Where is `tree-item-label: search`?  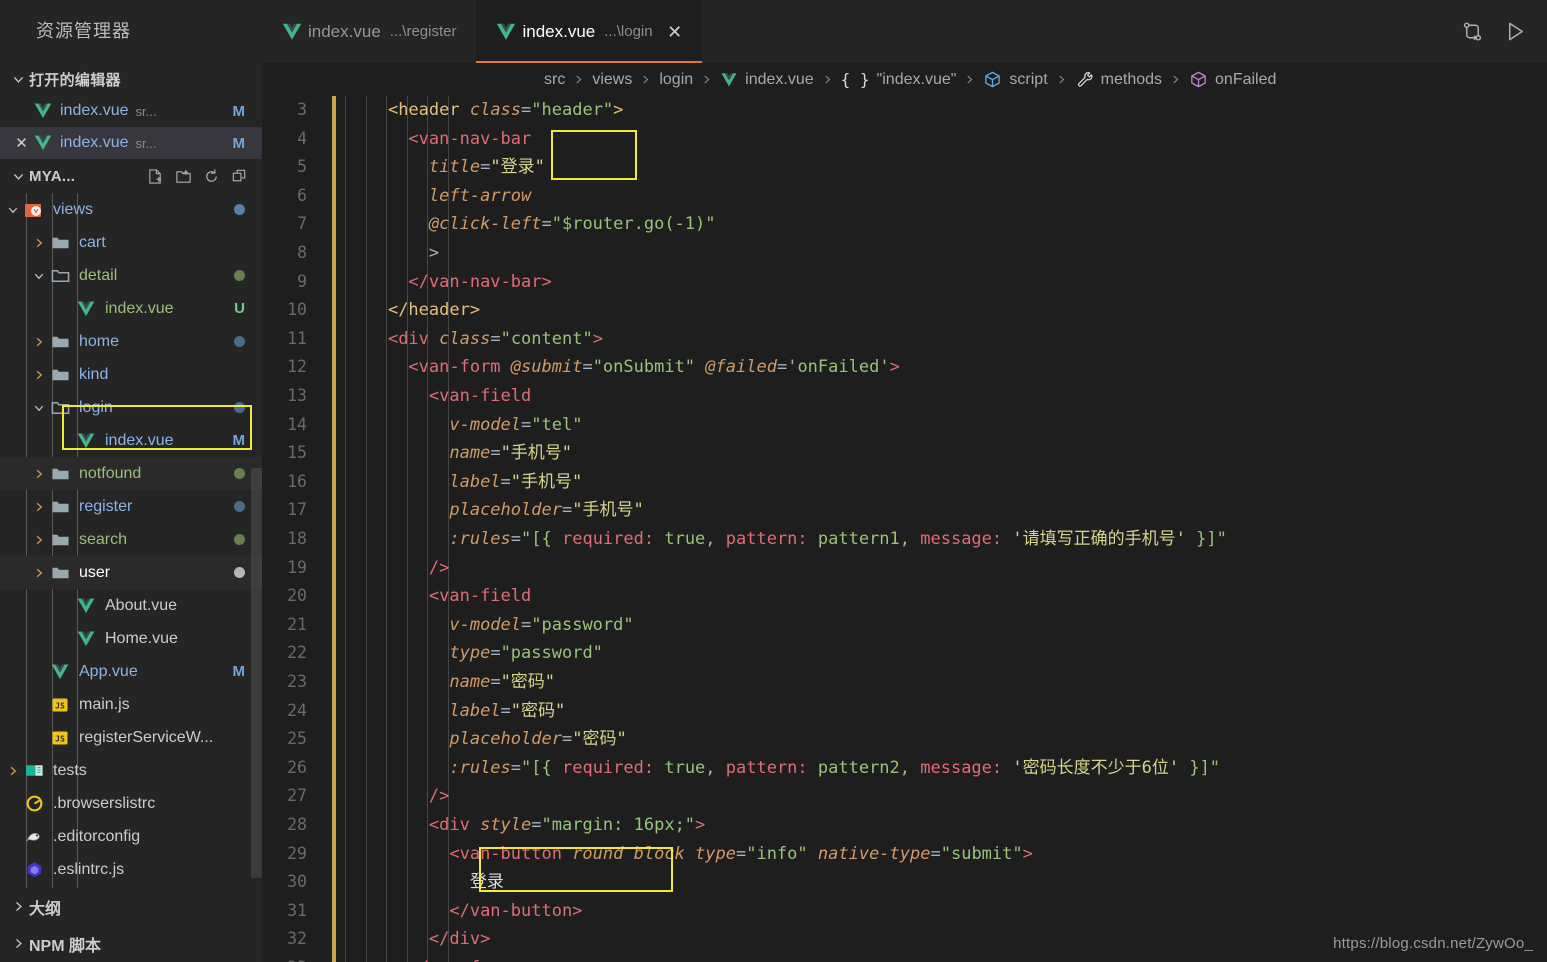
tree-item-label: search is located at coordinates (103, 539).